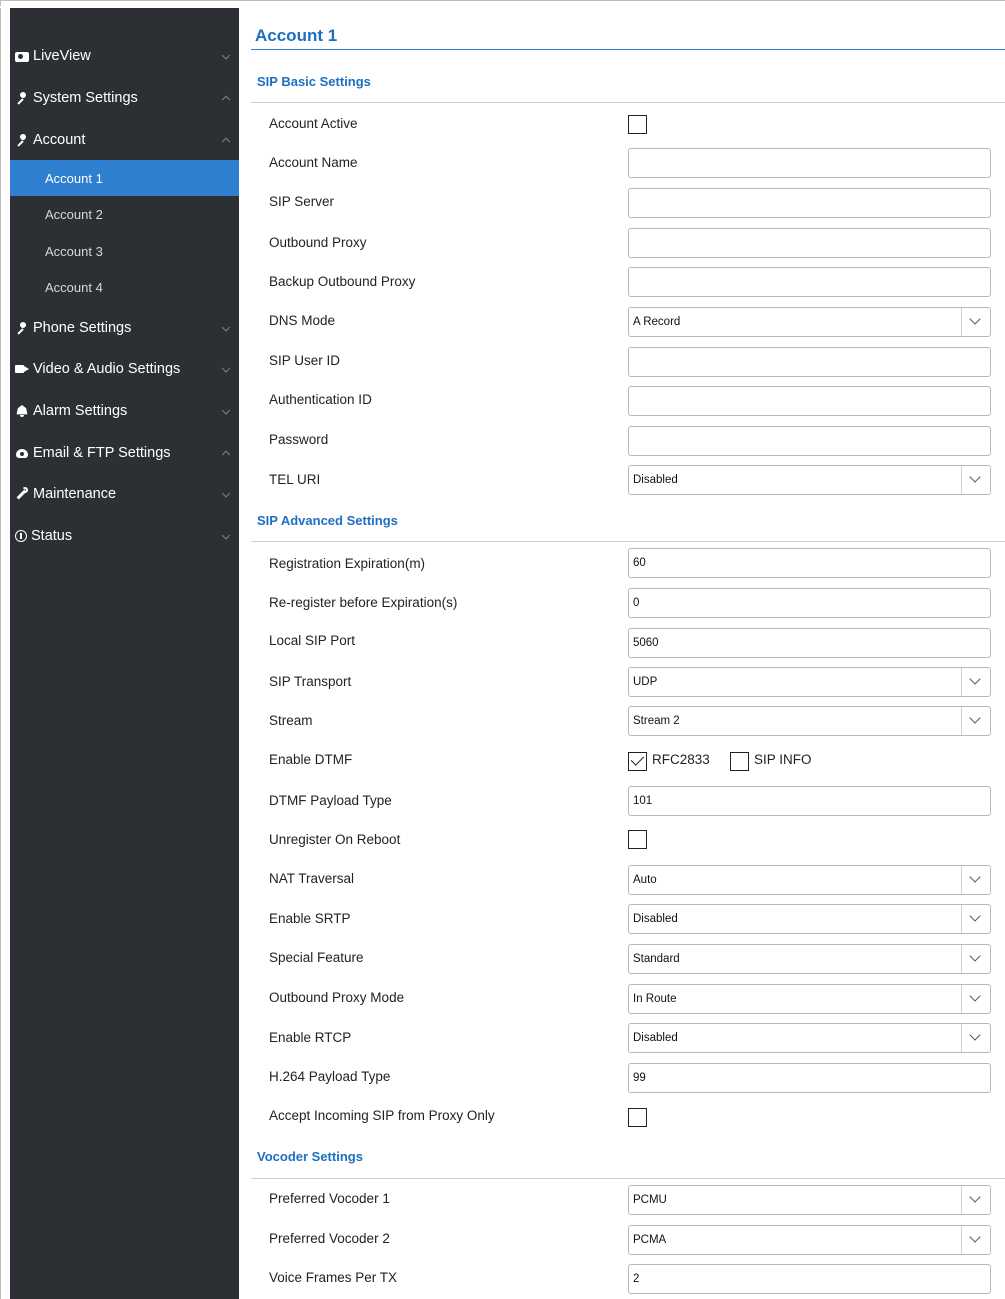 The image size is (1005, 1299). What do you see at coordinates (637, 761) in the screenshot?
I see `rfc2833-checkbox` at bounding box center [637, 761].